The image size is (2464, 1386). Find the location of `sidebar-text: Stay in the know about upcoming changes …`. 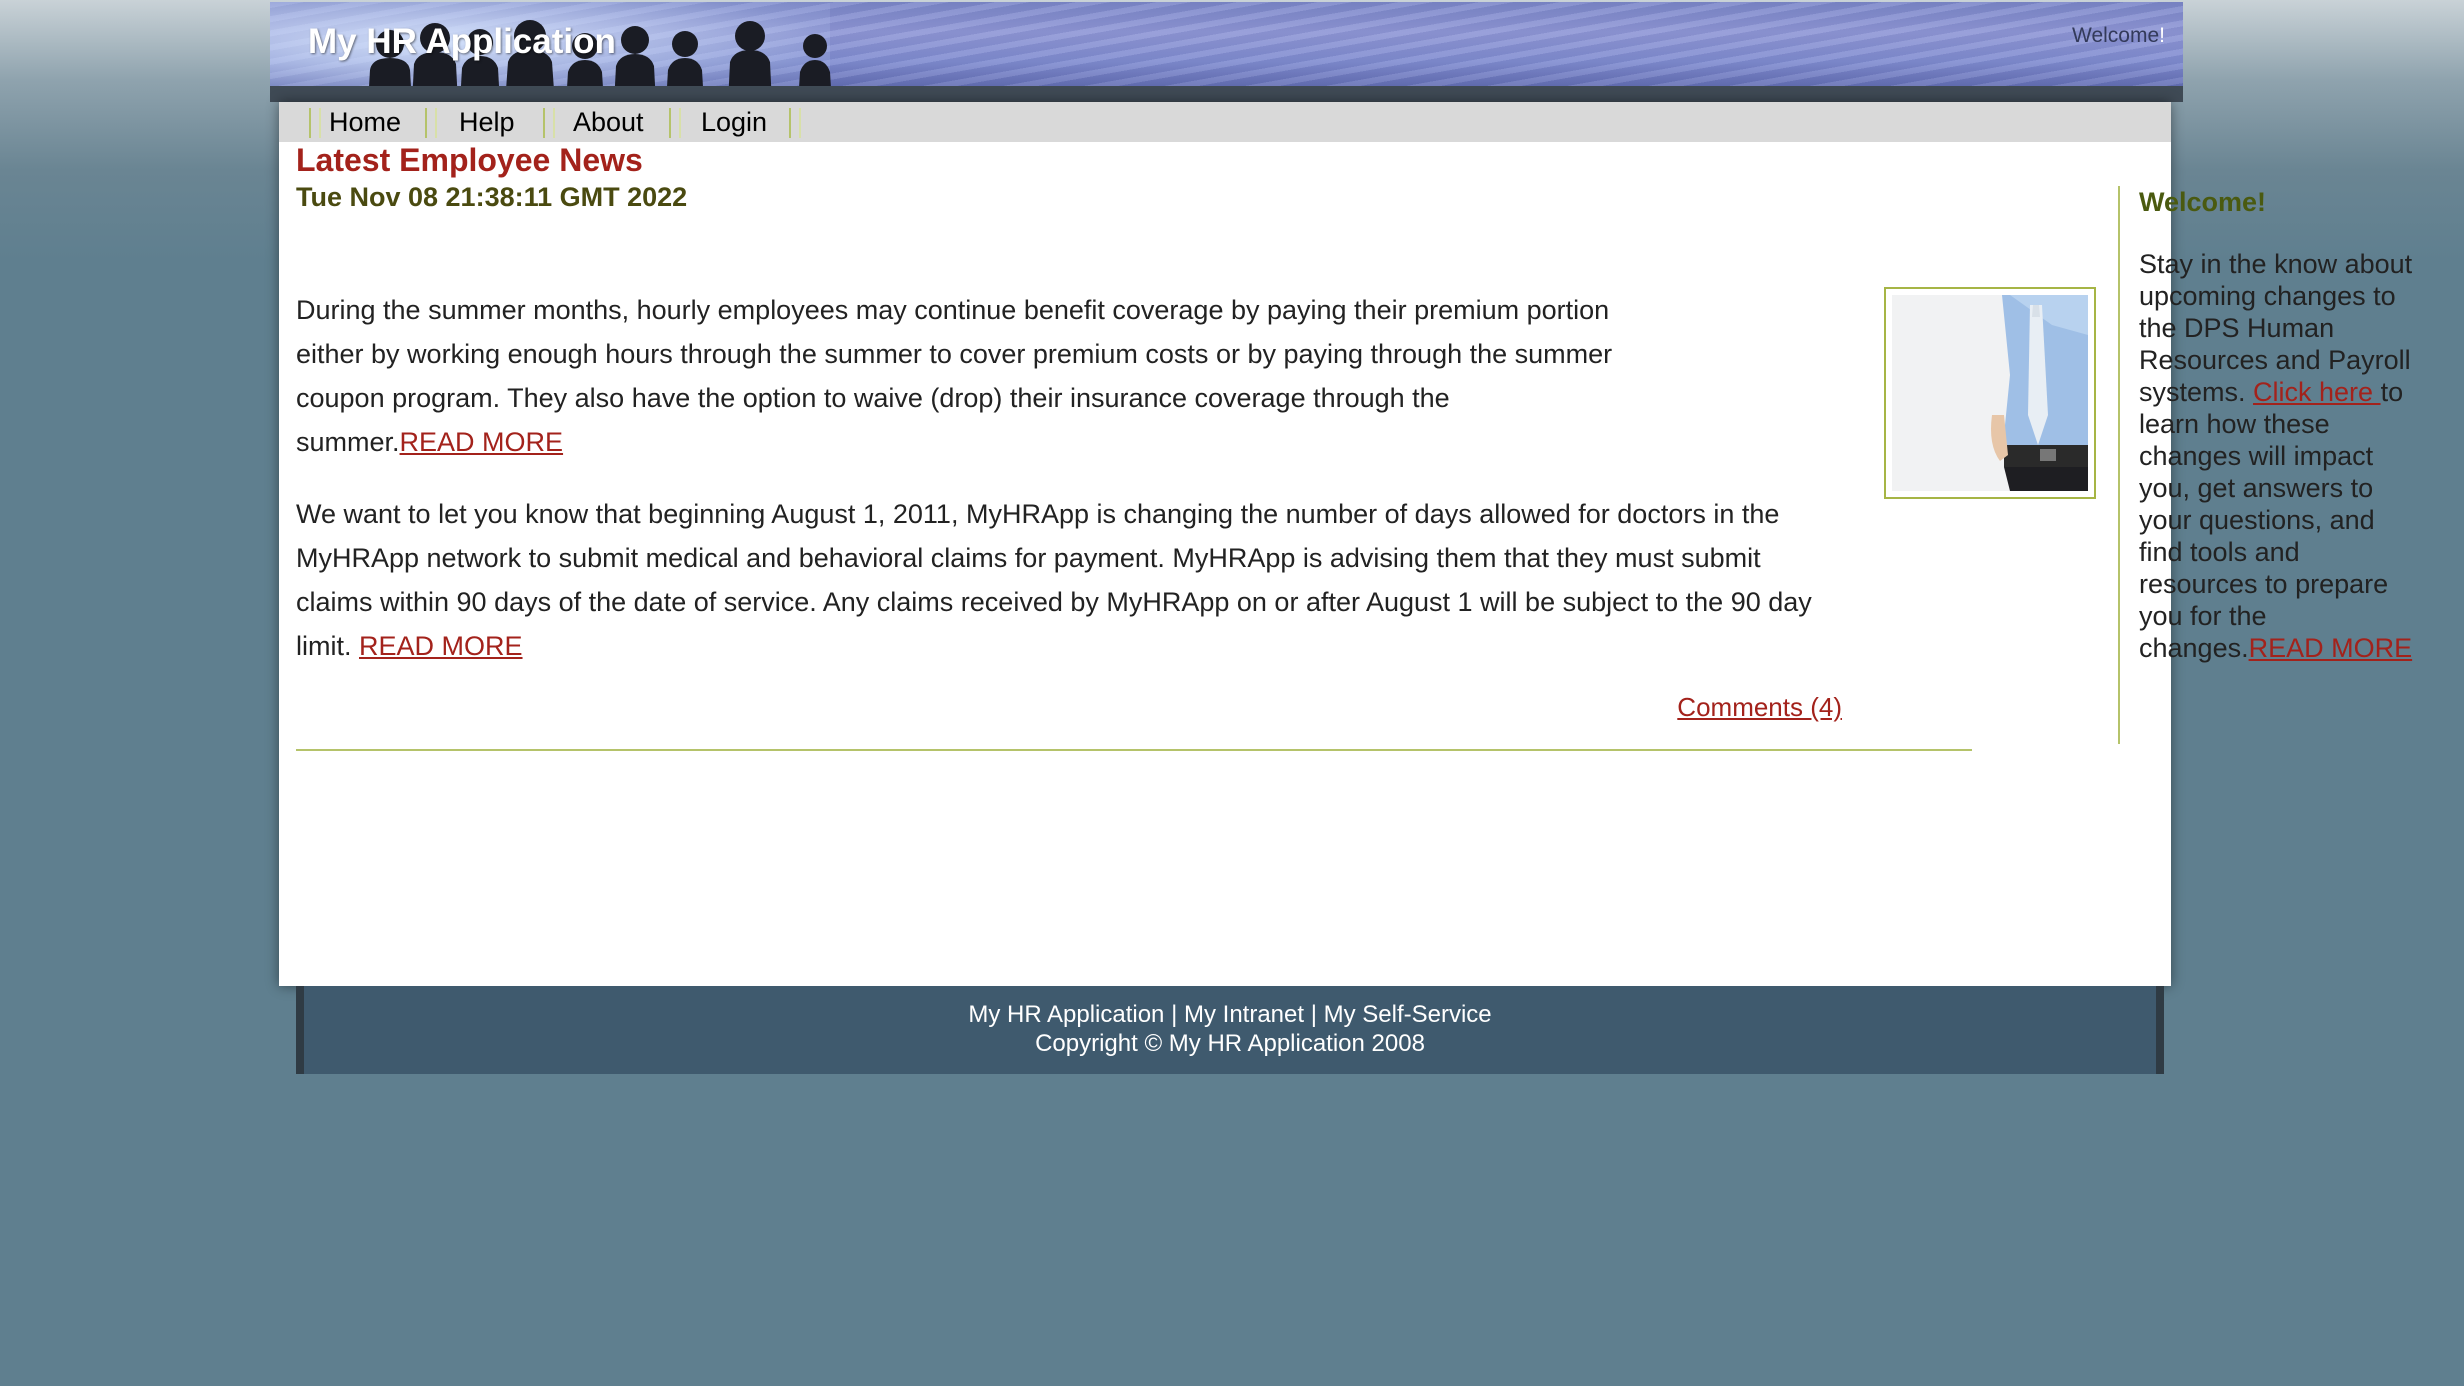

sidebar-text: Stay in the know about upcoming changes … is located at coordinates (2281, 456).